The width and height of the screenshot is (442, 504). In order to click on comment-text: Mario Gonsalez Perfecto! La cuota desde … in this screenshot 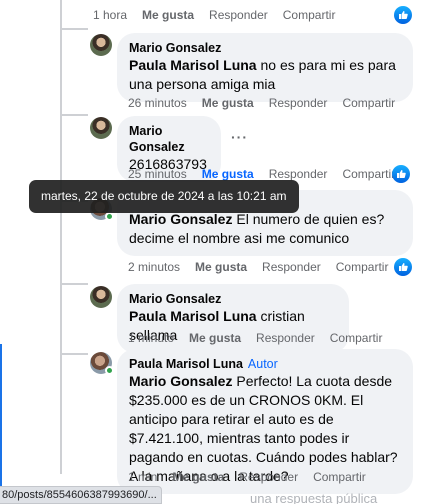, I will do `click(263, 428)`.